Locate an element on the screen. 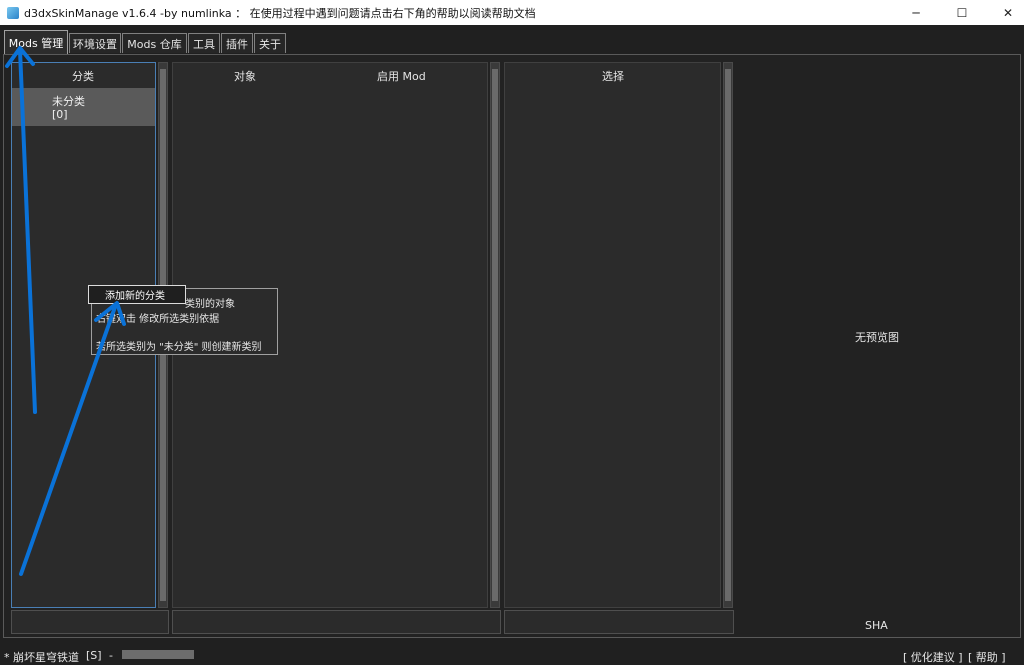  category-search-input is located at coordinates (90, 622).